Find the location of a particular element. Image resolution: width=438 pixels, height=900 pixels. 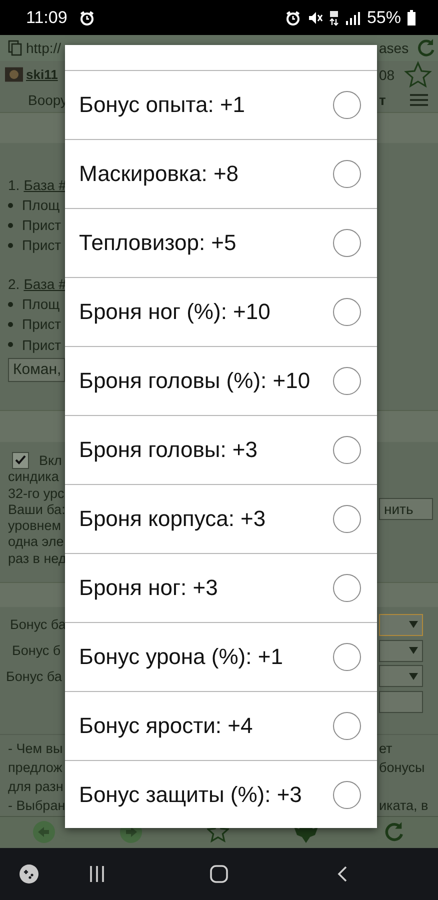

option-label: Броня головы: +3 is located at coordinates (169, 450).